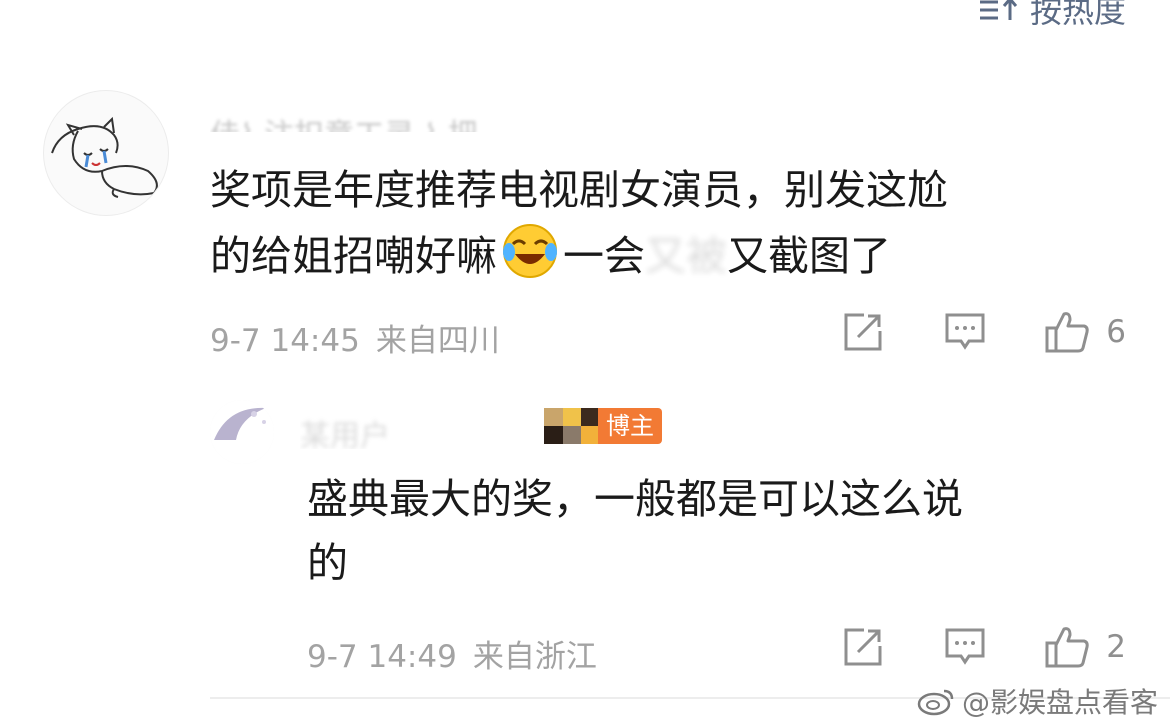 Image resolution: width=1170 pixels, height=725 pixels. I want to click on like-count: 2, so click(1116, 647).